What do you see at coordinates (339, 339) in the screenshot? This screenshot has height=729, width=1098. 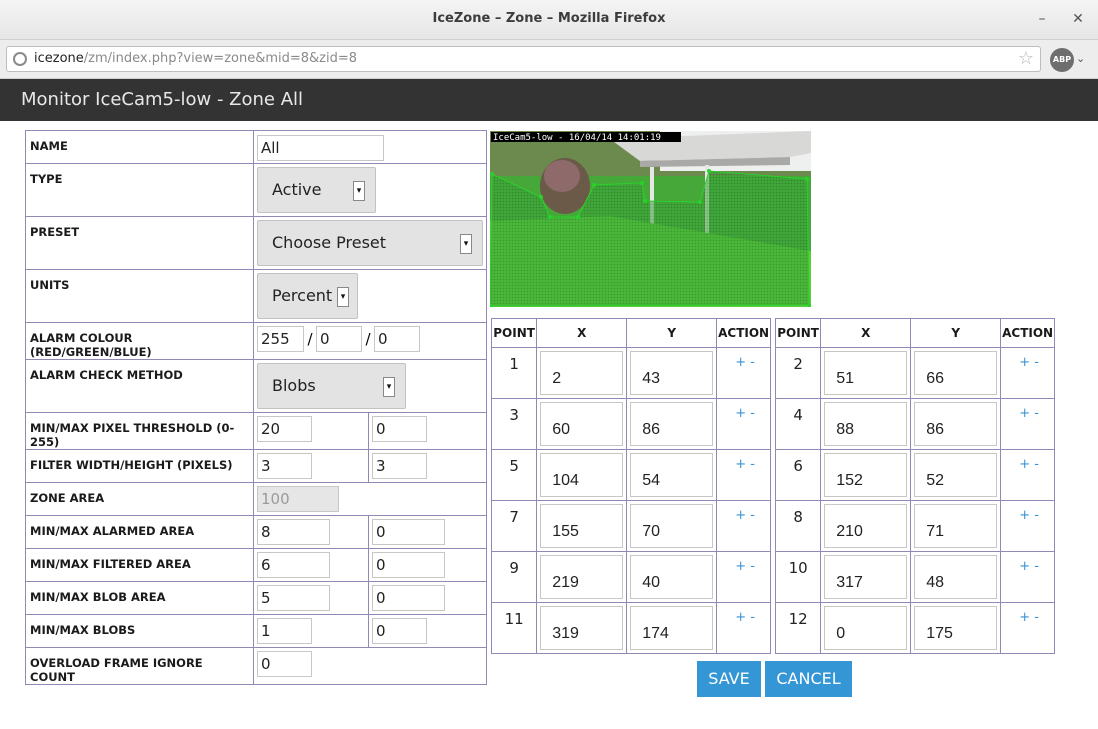 I see `alarm-green-input` at bounding box center [339, 339].